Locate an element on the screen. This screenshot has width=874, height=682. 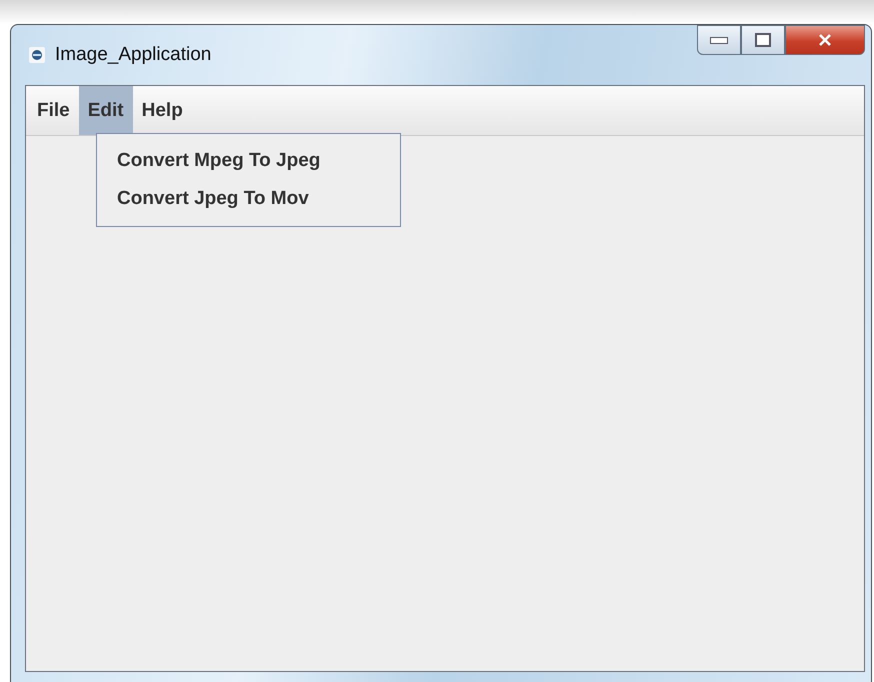
close-button is located at coordinates (825, 40).